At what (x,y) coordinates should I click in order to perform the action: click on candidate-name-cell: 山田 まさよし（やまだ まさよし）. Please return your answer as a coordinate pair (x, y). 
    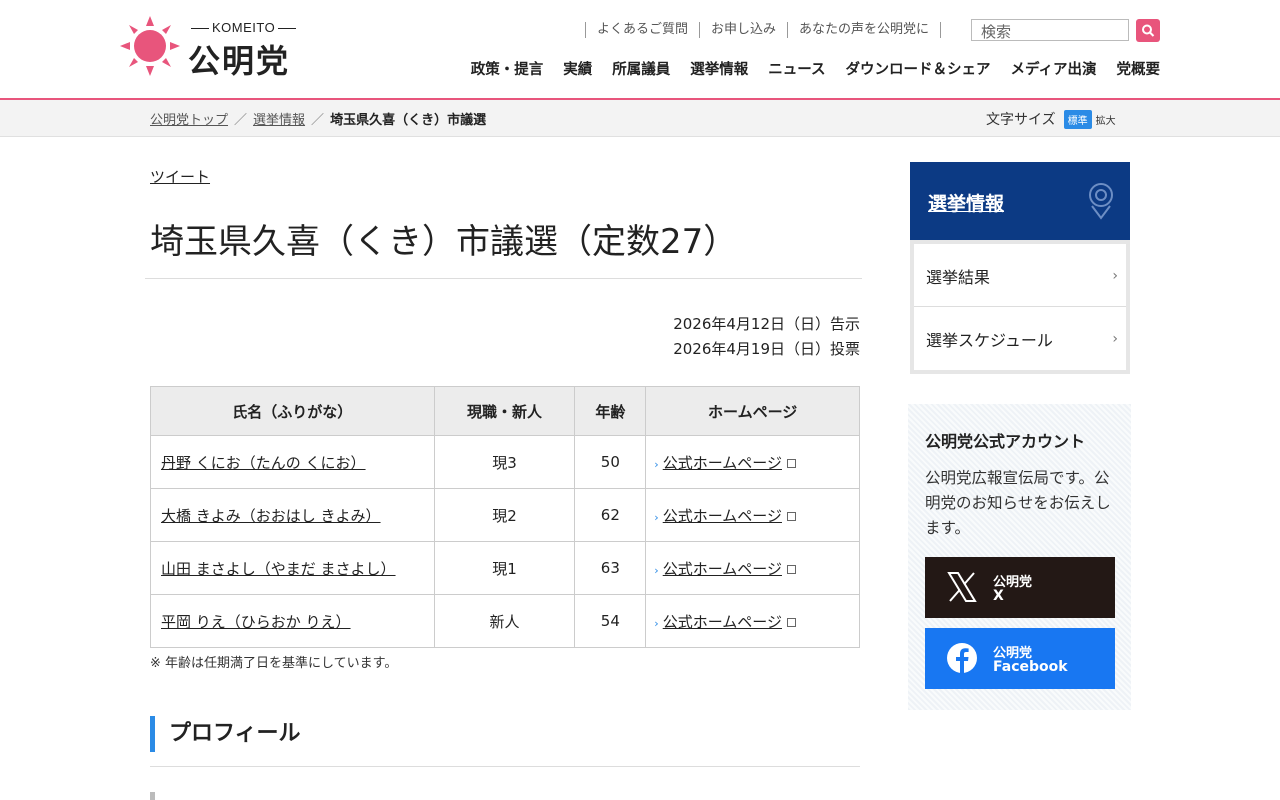
    Looking at the image, I should click on (292, 568).